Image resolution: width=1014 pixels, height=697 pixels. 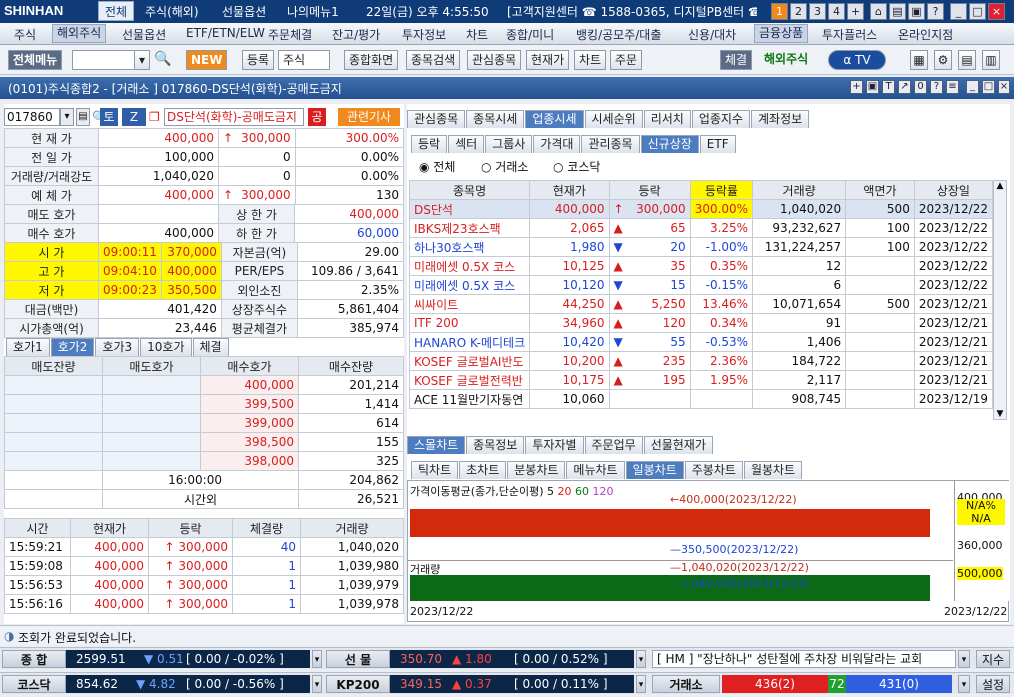 I want to click on radio-kospi: ○ 거래소, so click(x=504, y=166).